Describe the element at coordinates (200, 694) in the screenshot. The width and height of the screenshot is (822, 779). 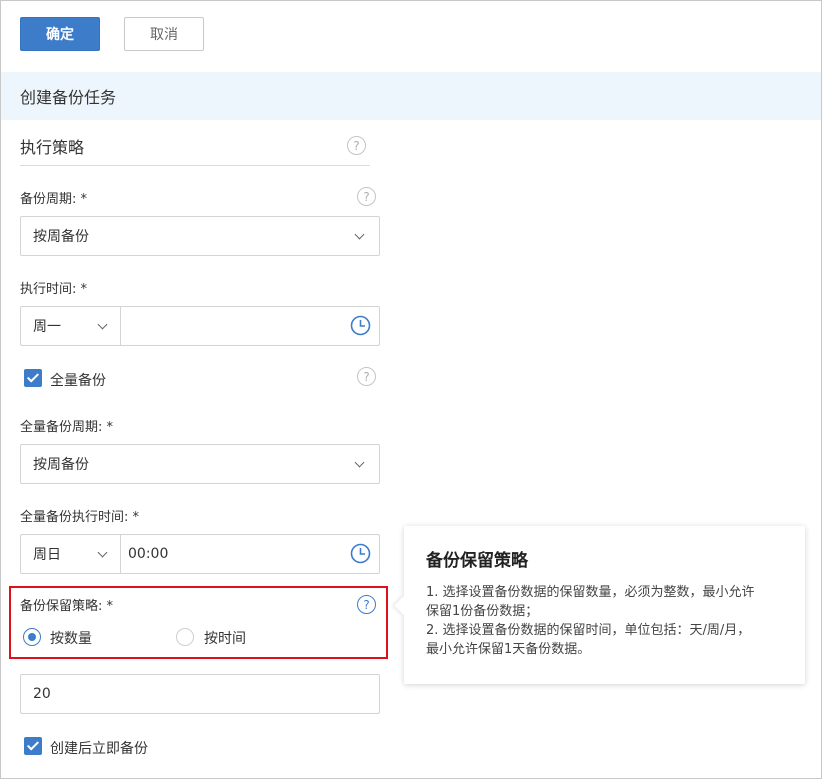
I see `retention-value-input: 20` at that location.